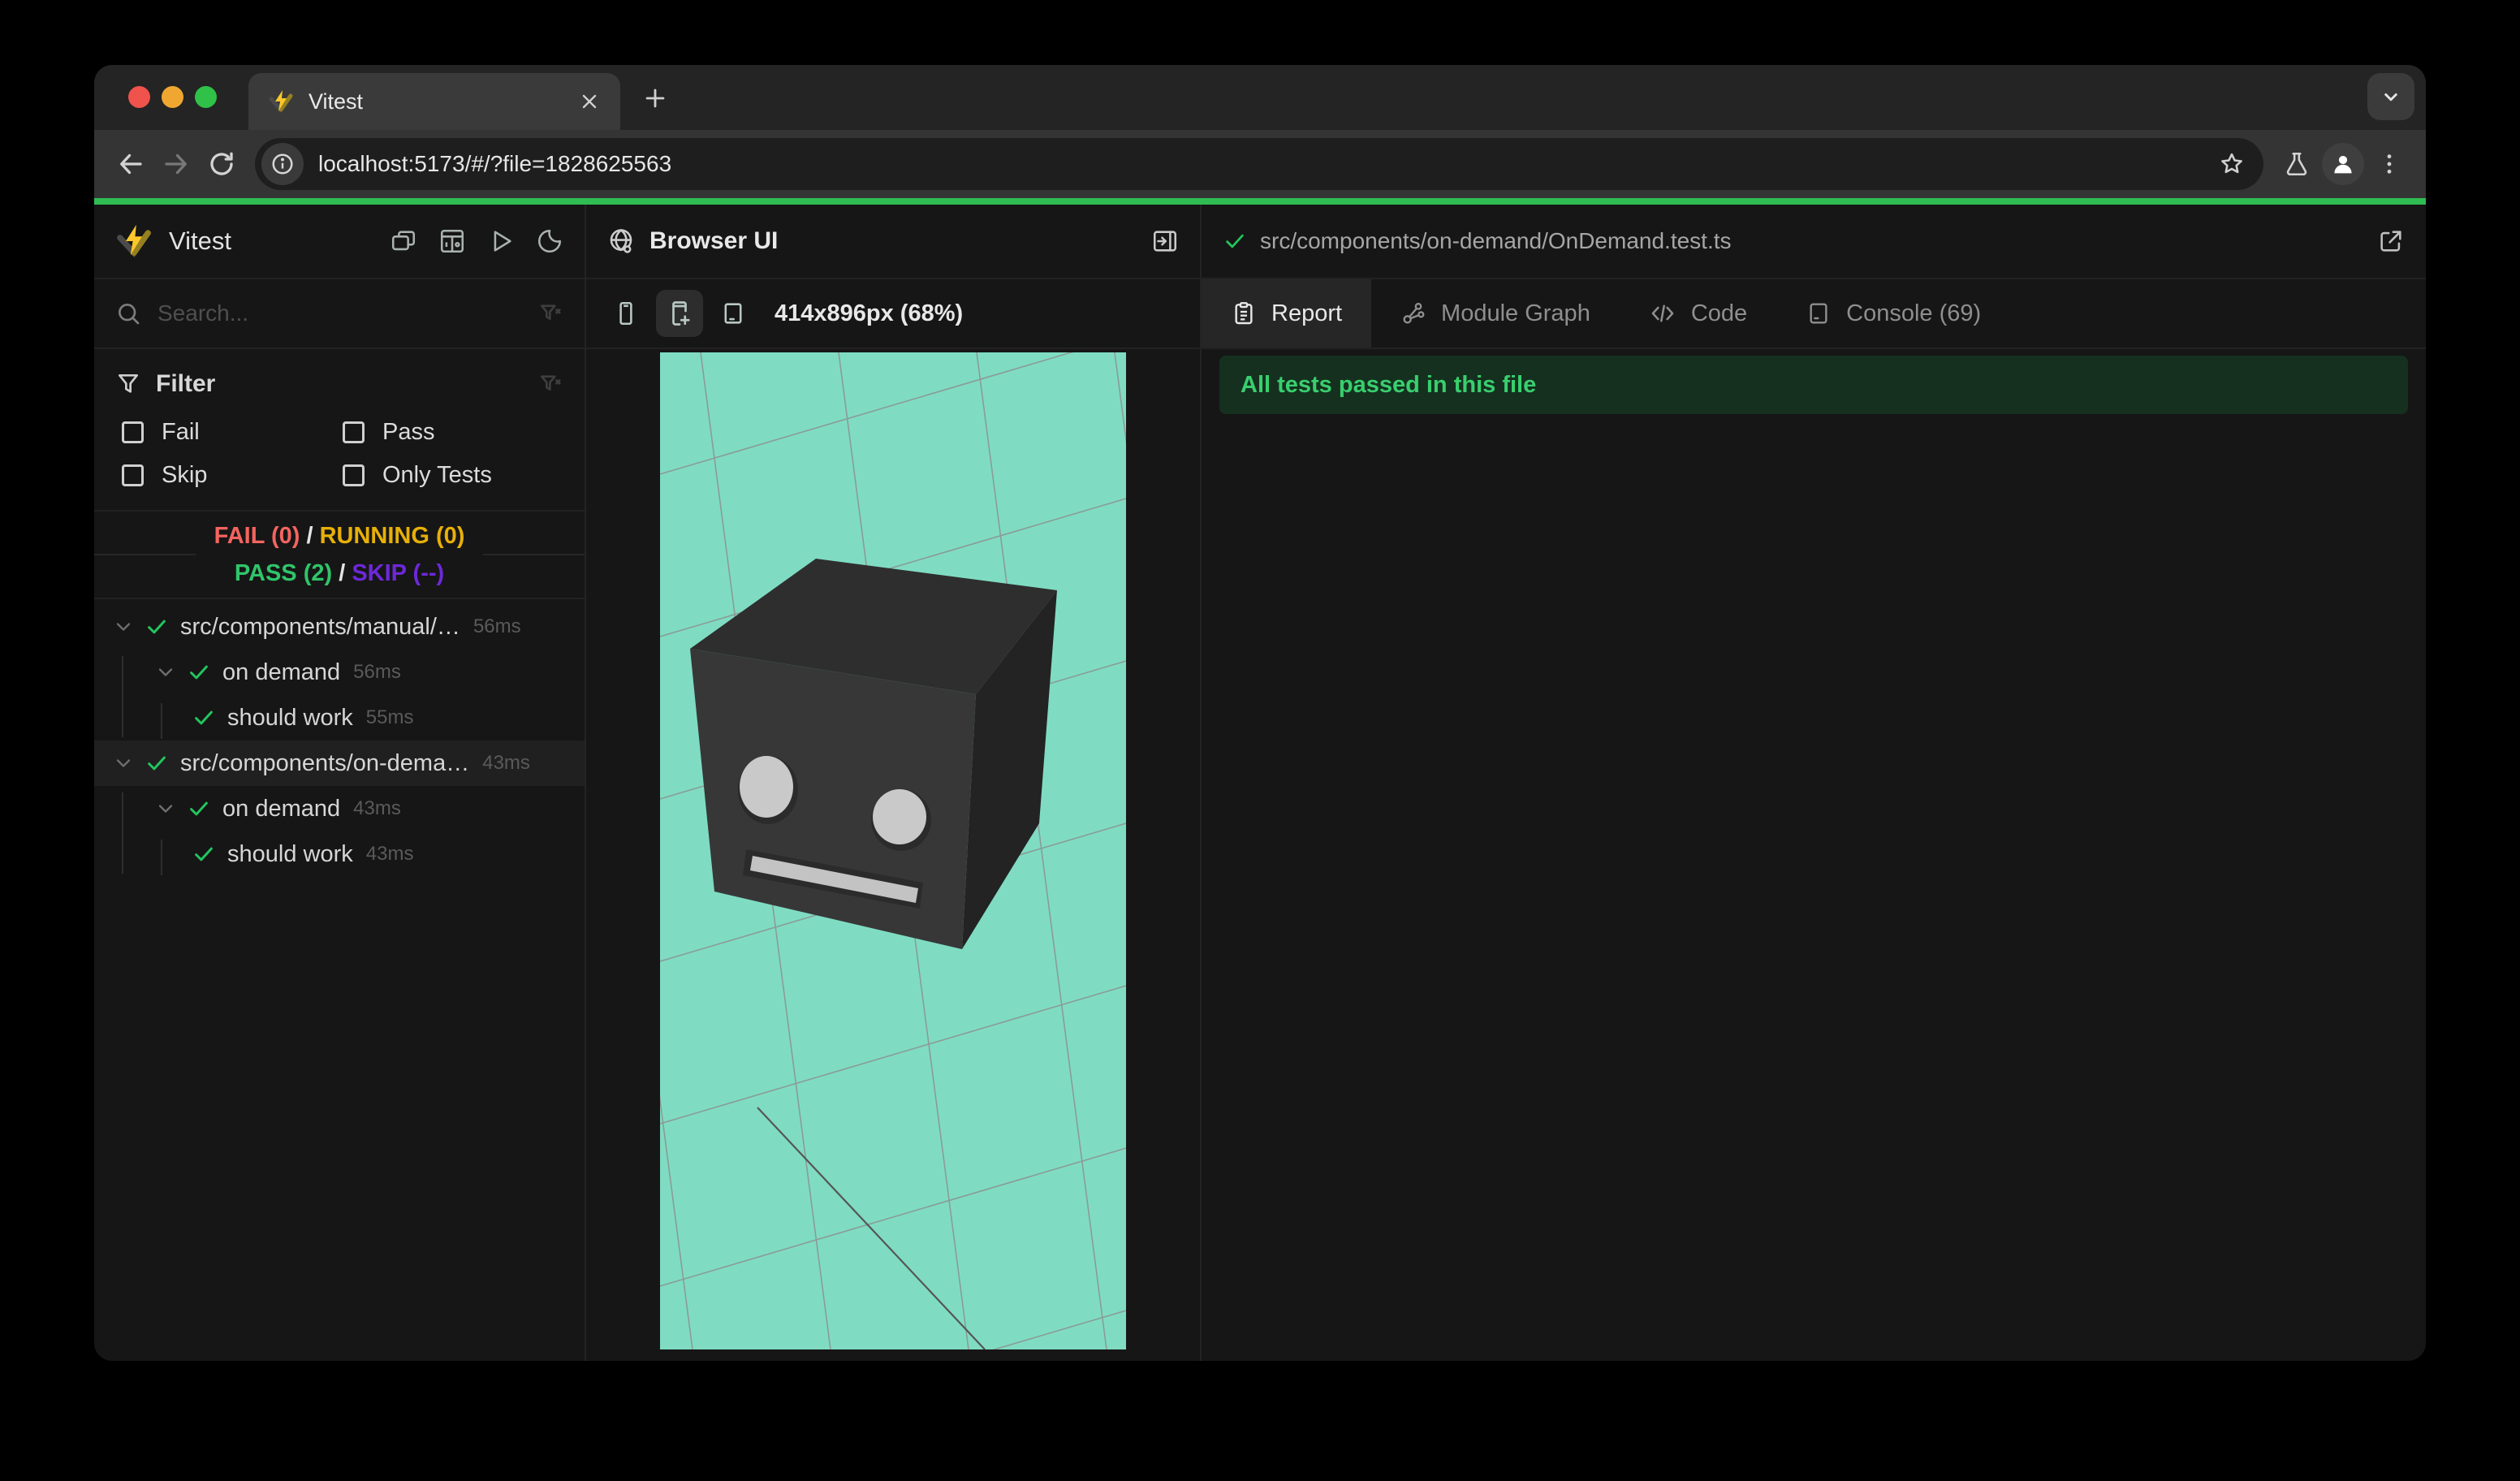 The height and width of the screenshot is (1481, 2520). I want to click on tab-module-graph: Module Graph, so click(1495, 314).